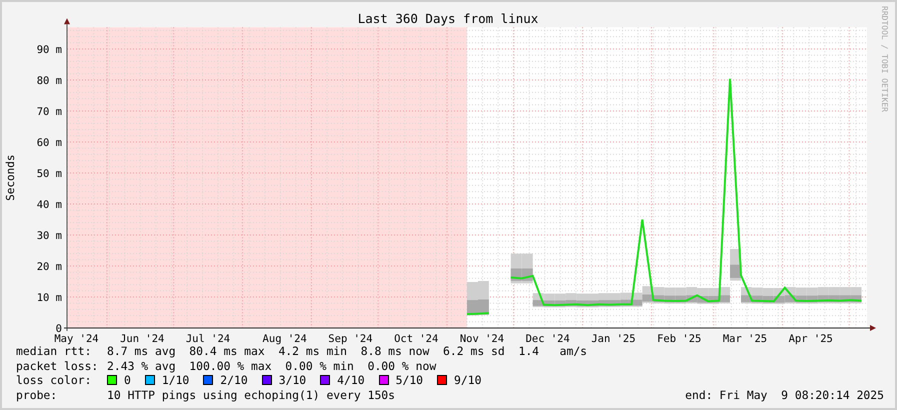 This screenshot has height=410, width=897. I want to click on x-tick-label: Aug '24, so click(284, 339).